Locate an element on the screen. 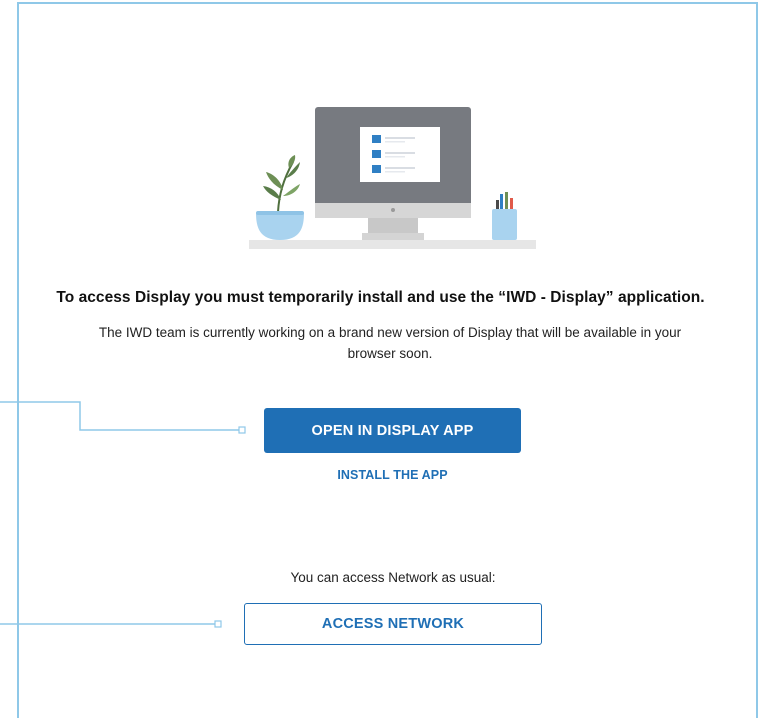 This screenshot has height=720, width=761. open-in-display-app-button: OPEN IN DISPLAY APP is located at coordinates (392, 430).